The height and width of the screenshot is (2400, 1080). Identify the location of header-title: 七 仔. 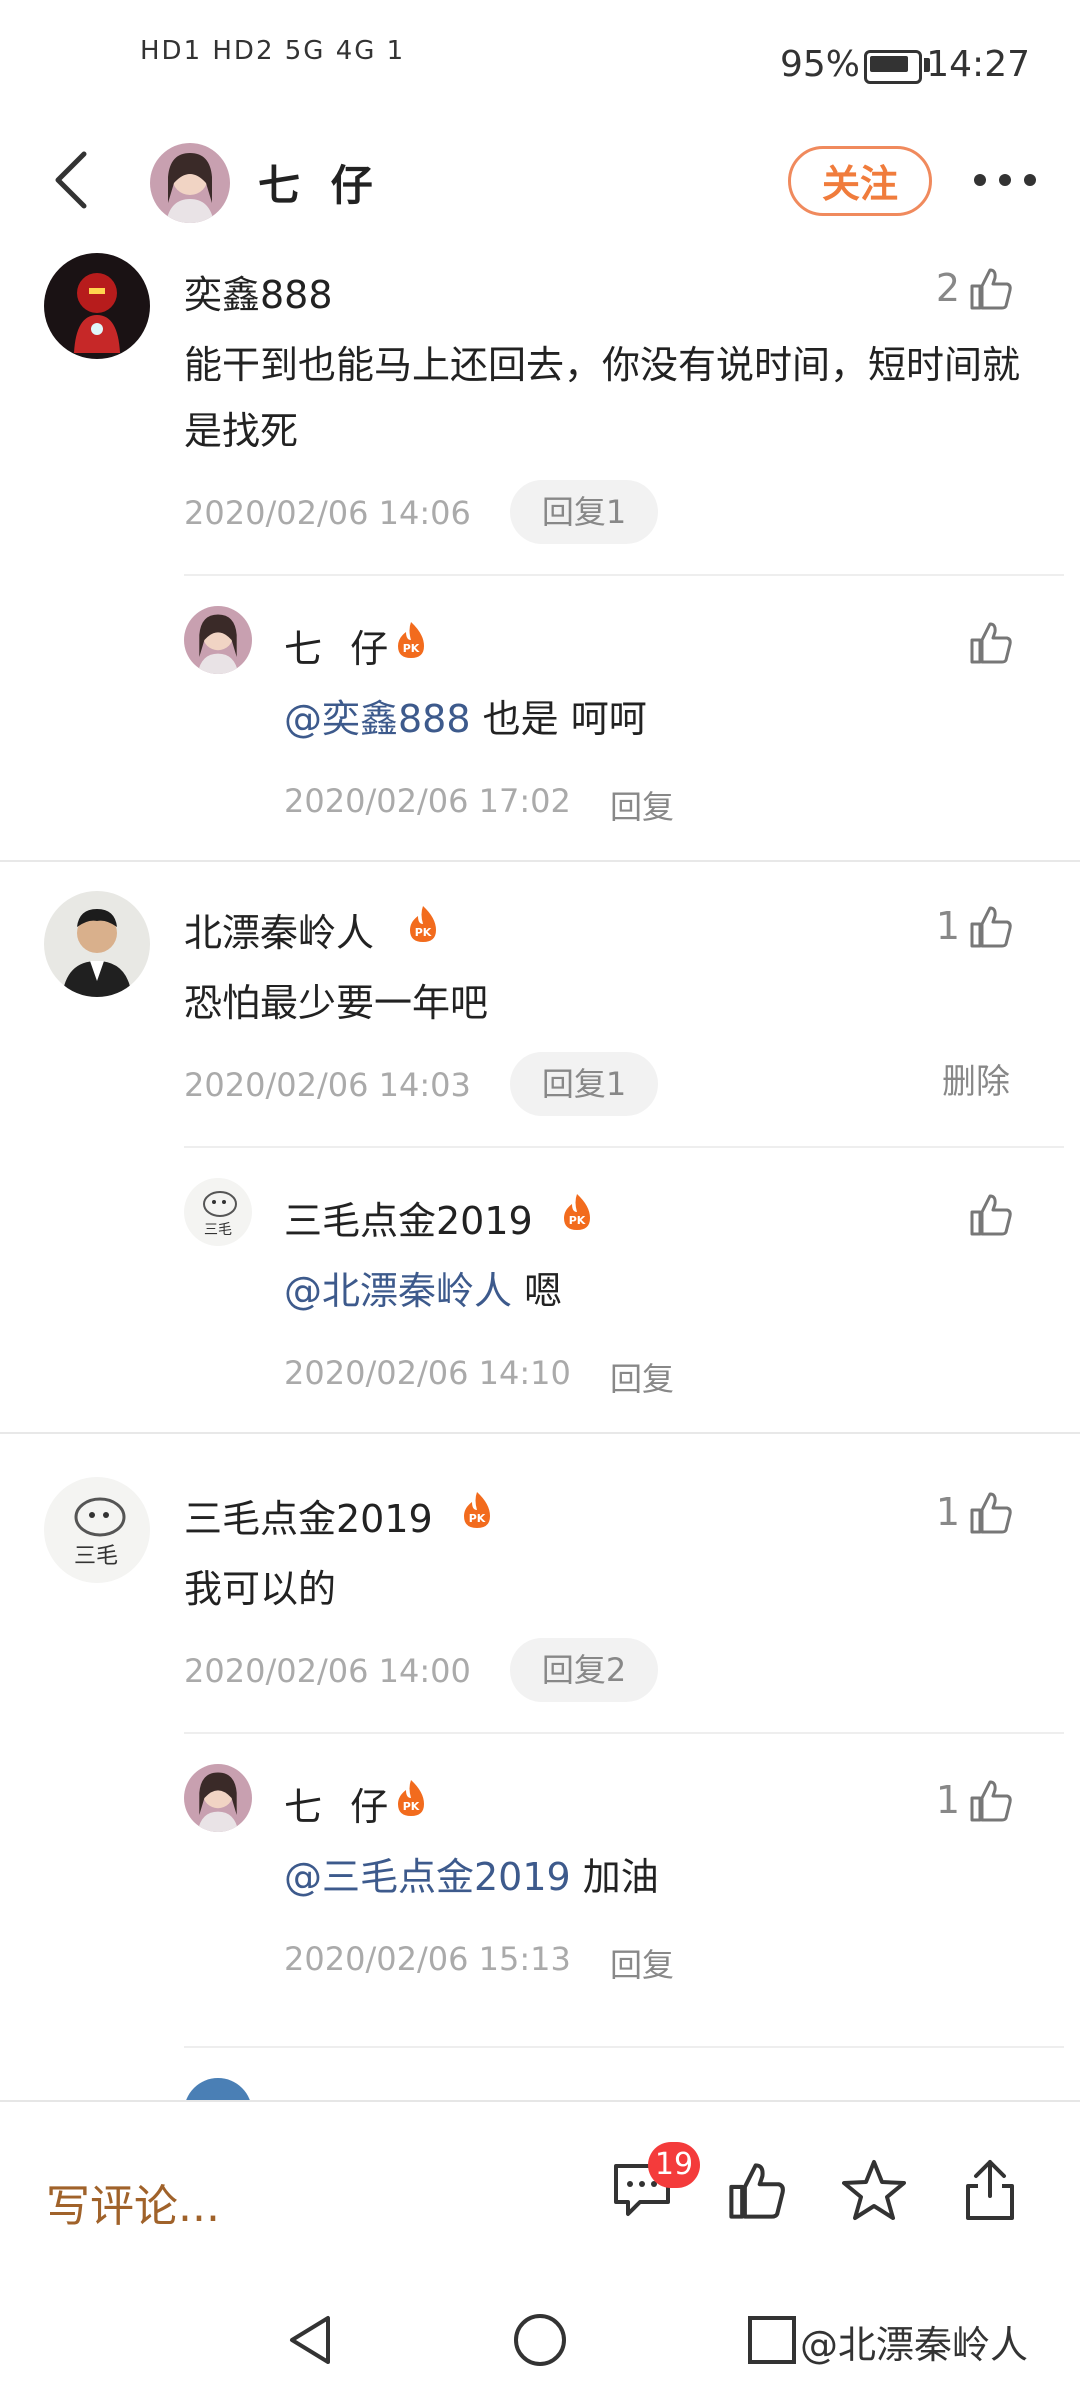
(319, 185).